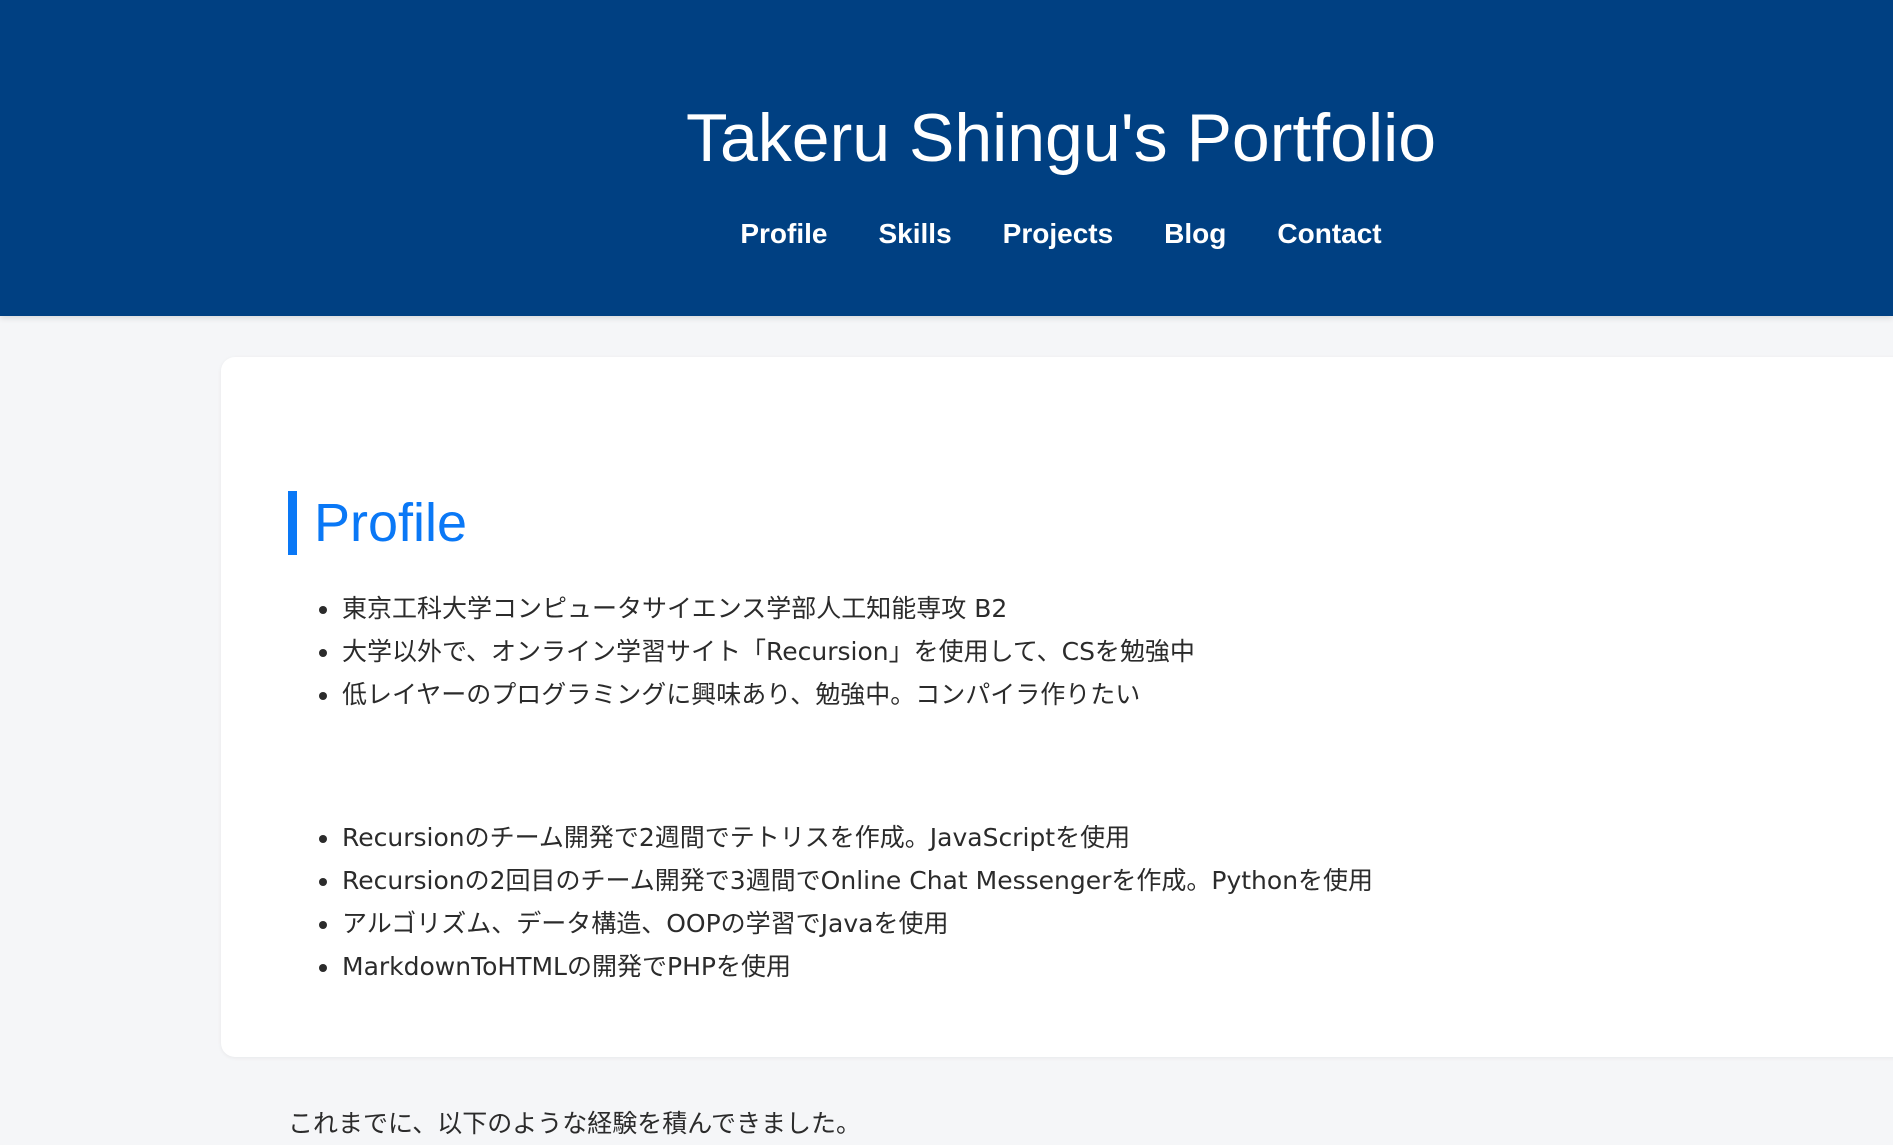  I want to click on nav-link-projects: Projects, so click(1058, 234).